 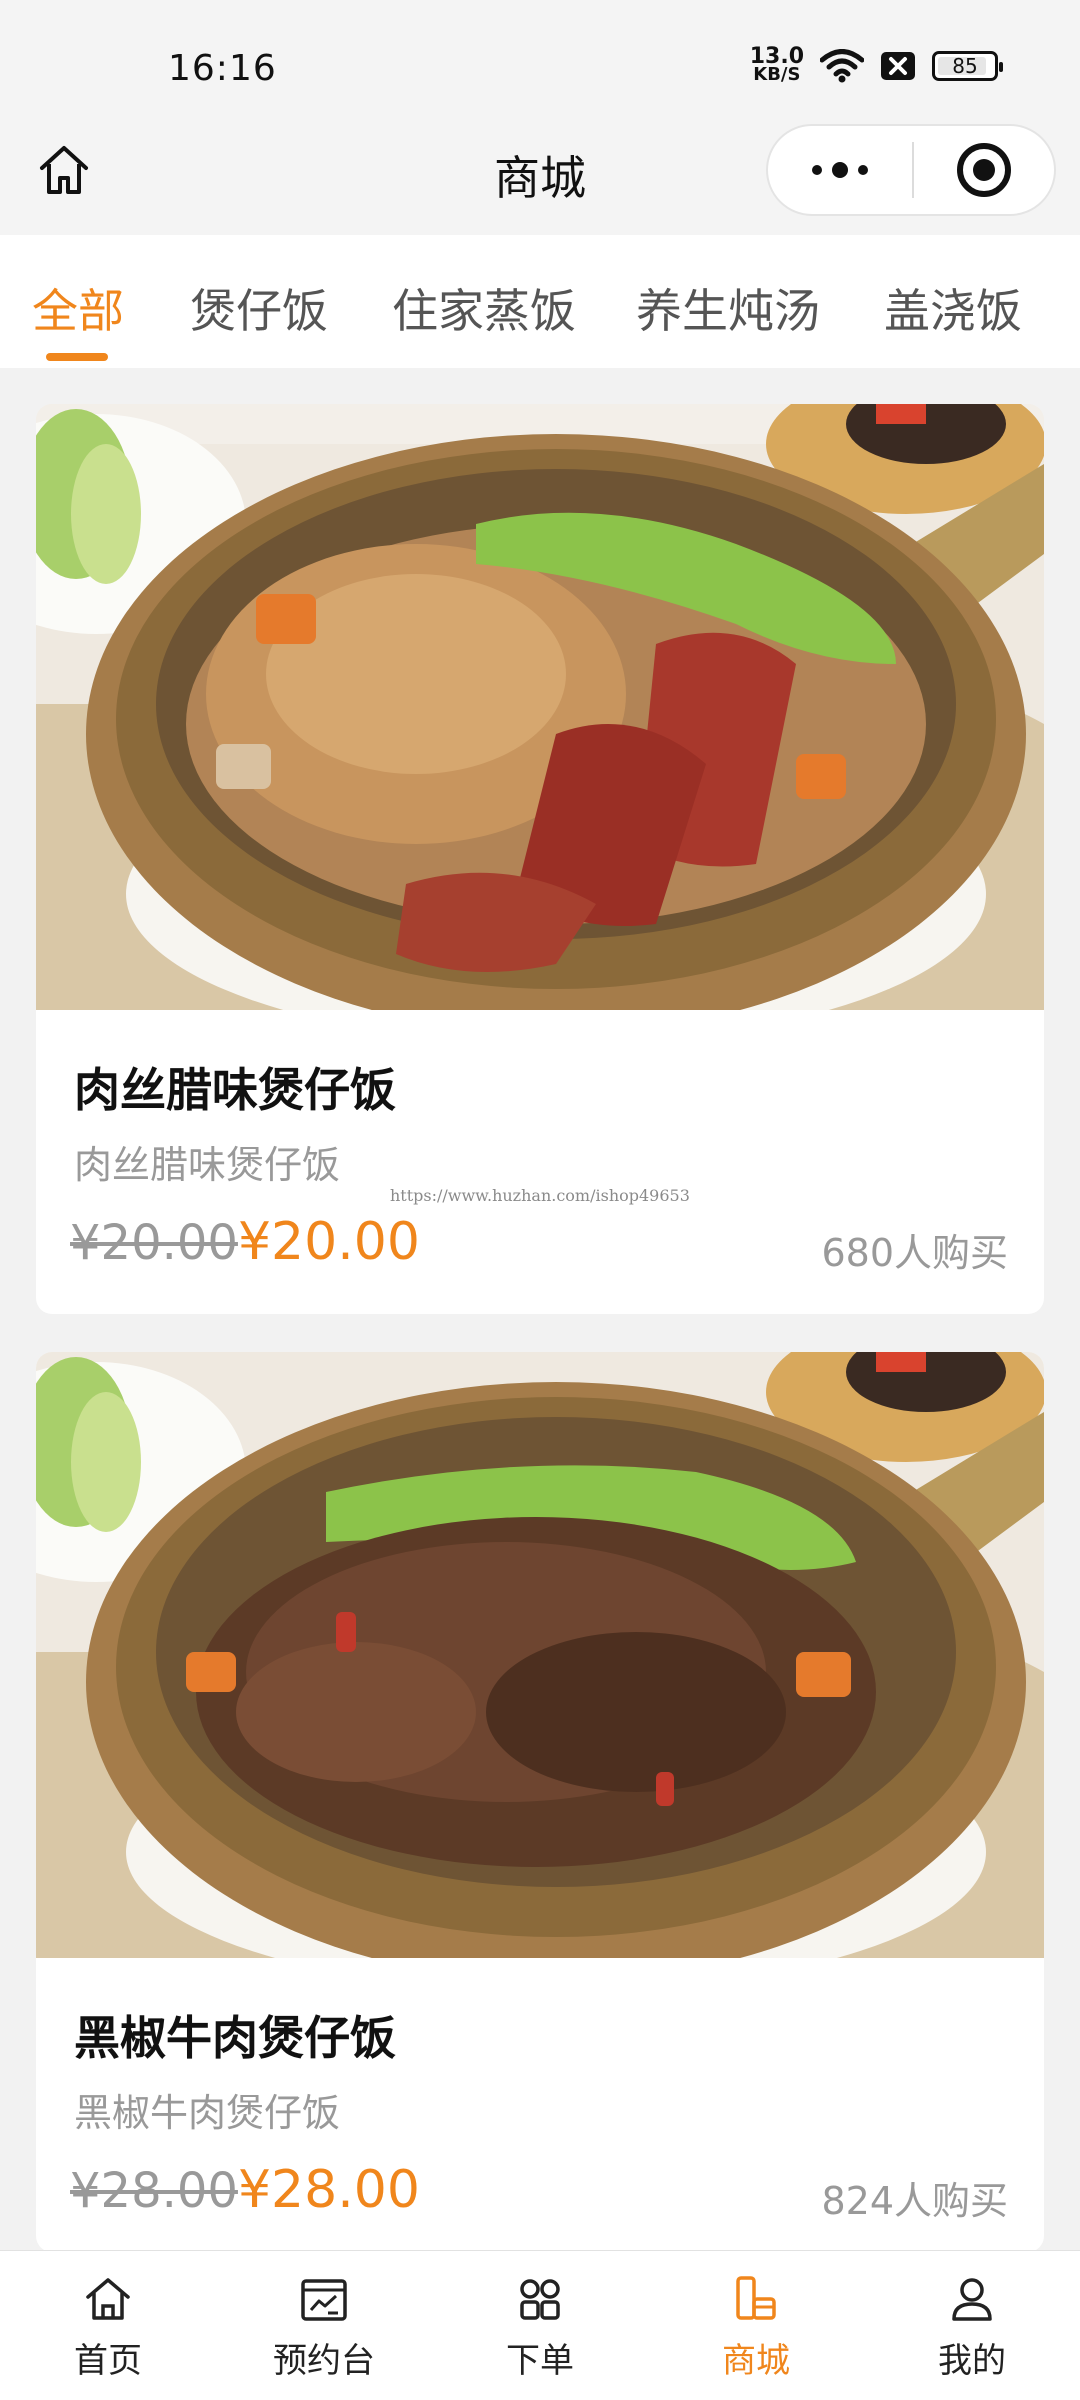 I want to click on target-close-icon, so click(x=984, y=170).